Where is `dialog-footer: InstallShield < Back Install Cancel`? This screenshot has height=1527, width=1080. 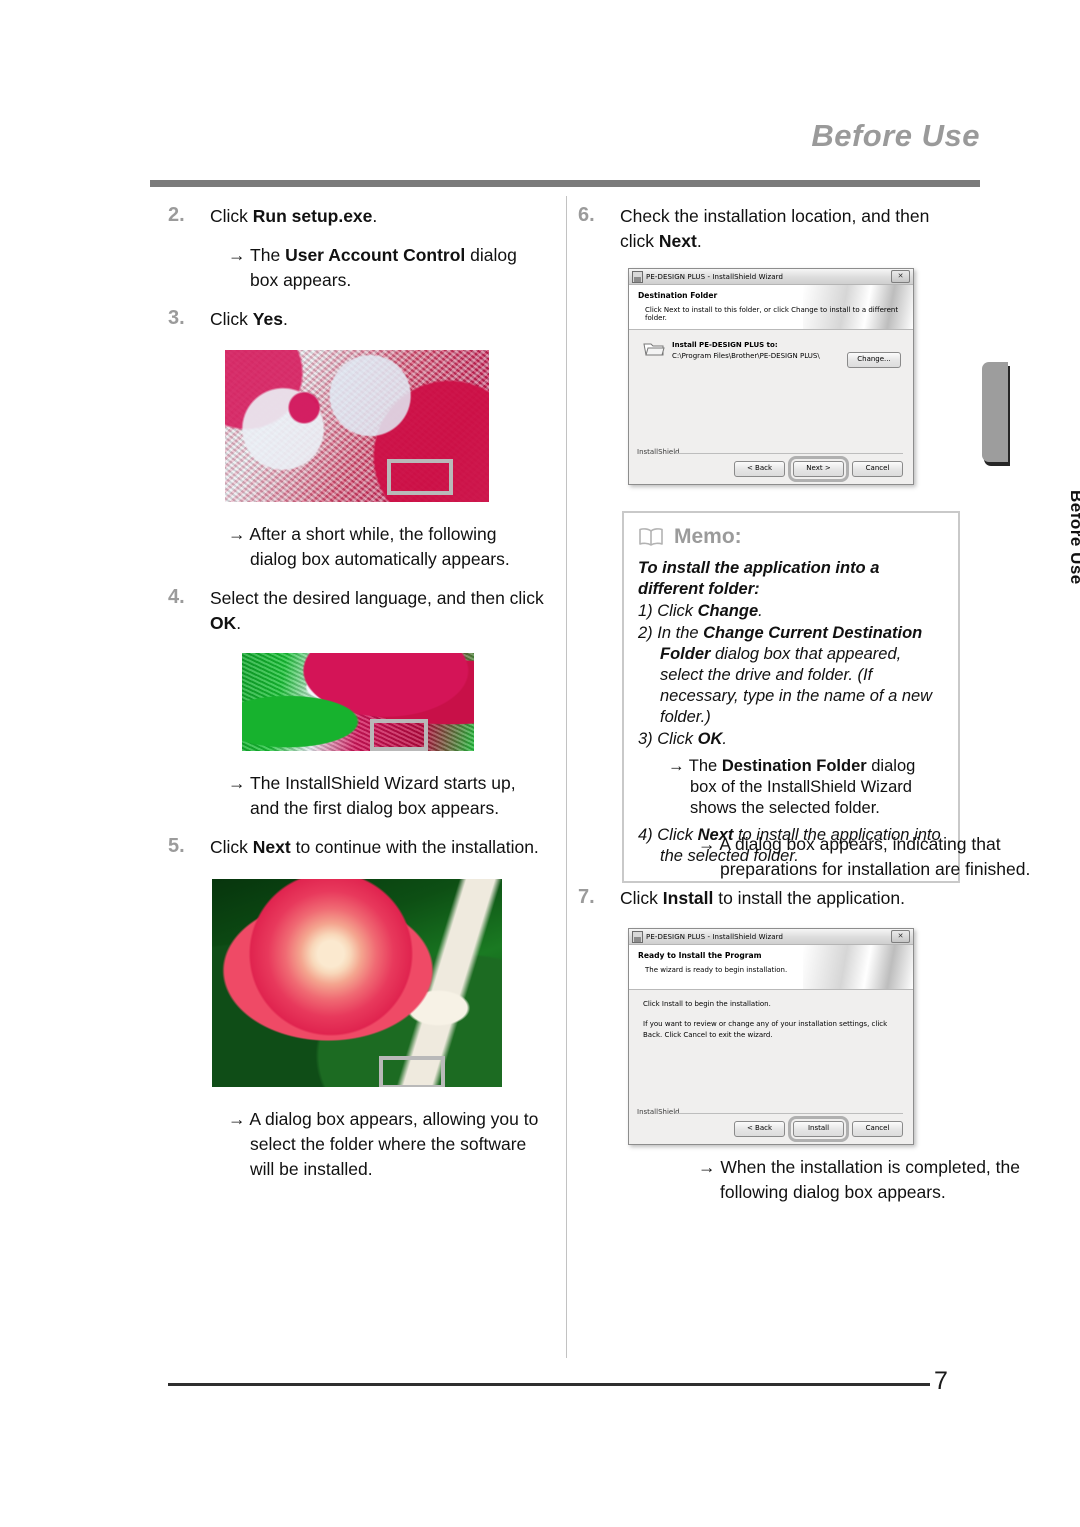 dialog-footer: InstallShield < Back Install Cancel is located at coordinates (771, 1124).